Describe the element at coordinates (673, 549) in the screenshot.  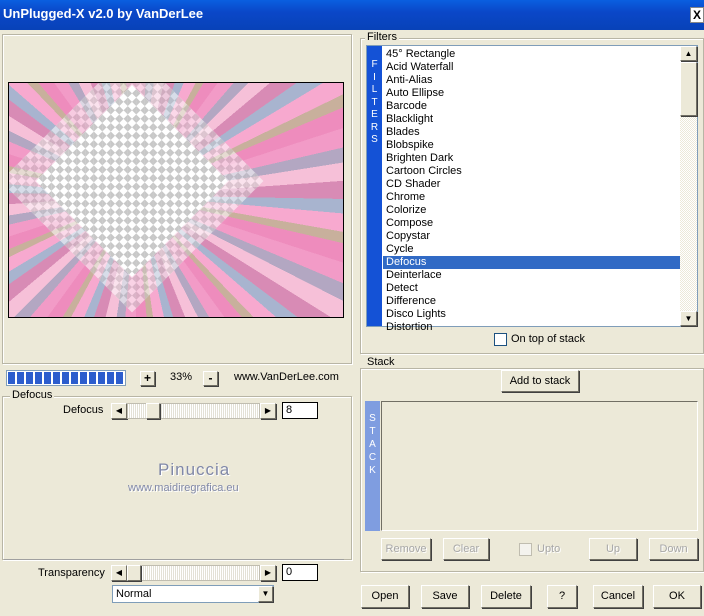
I see `down-button: Down` at that location.